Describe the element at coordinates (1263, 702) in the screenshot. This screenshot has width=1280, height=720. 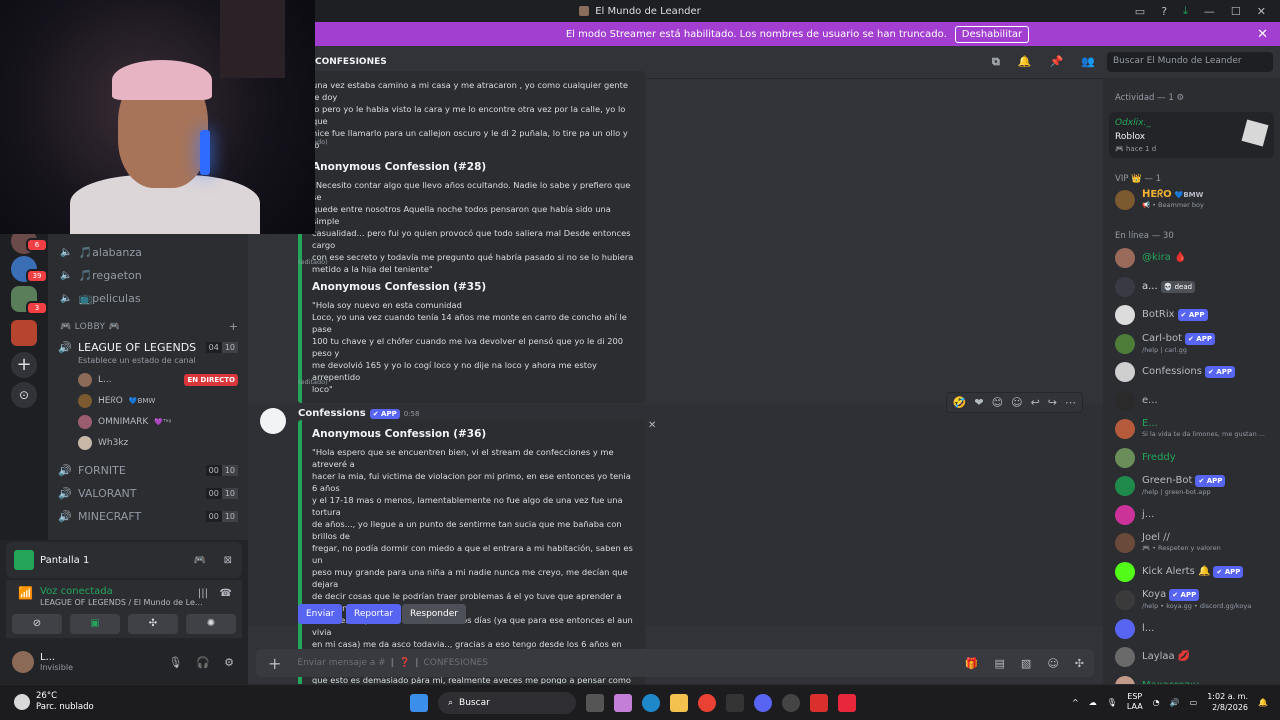
I see `notification-icon: 🔔` at that location.